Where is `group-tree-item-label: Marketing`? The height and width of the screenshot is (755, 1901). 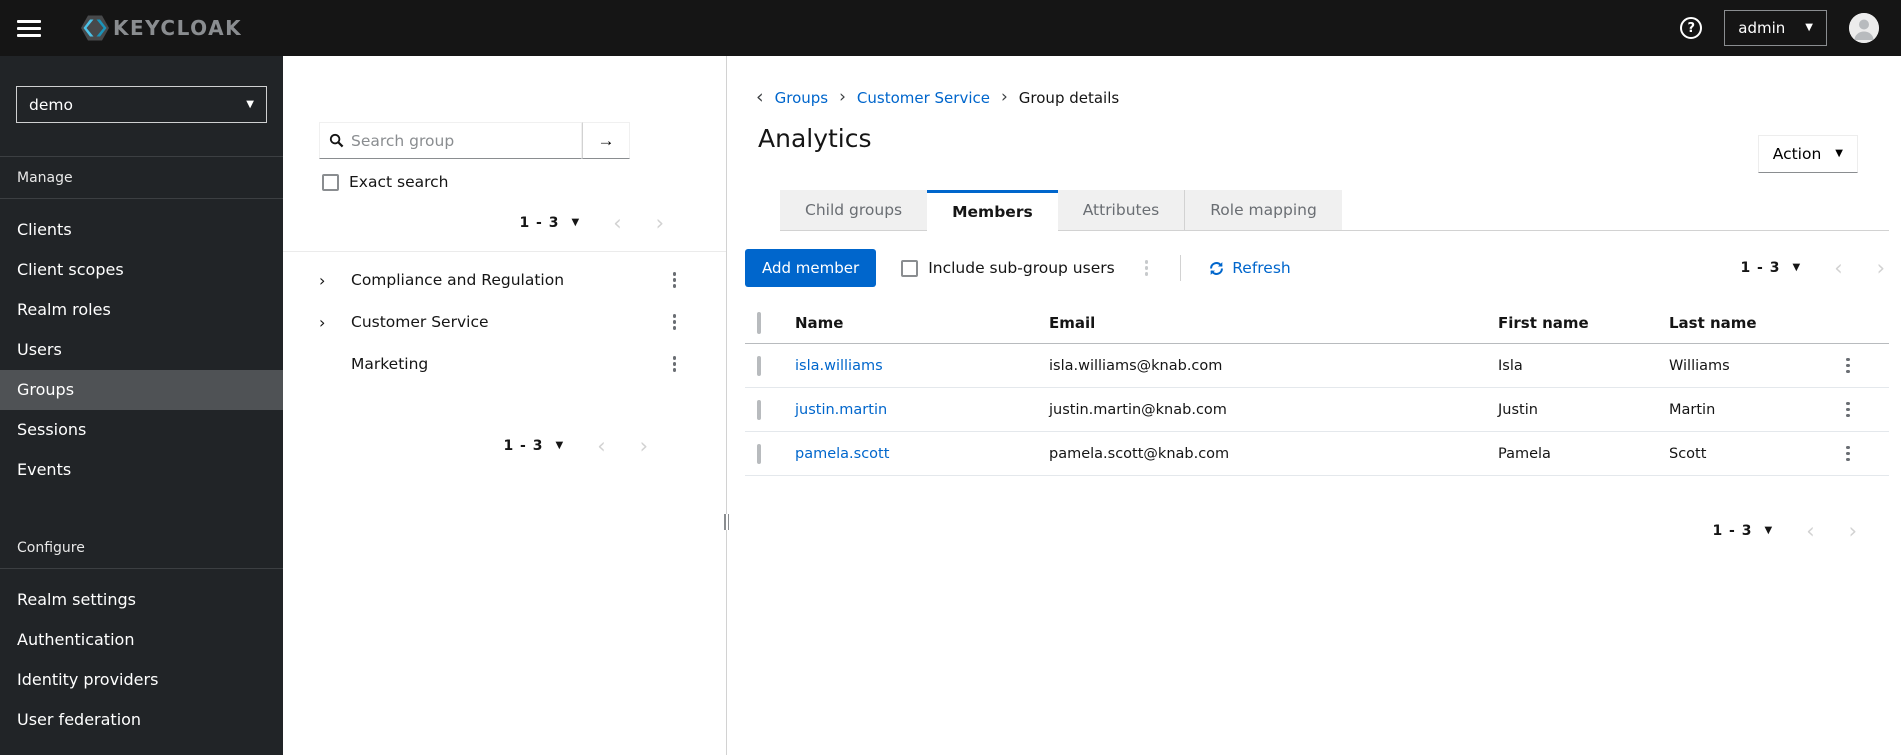
group-tree-item-label: Marketing is located at coordinates (389, 364).